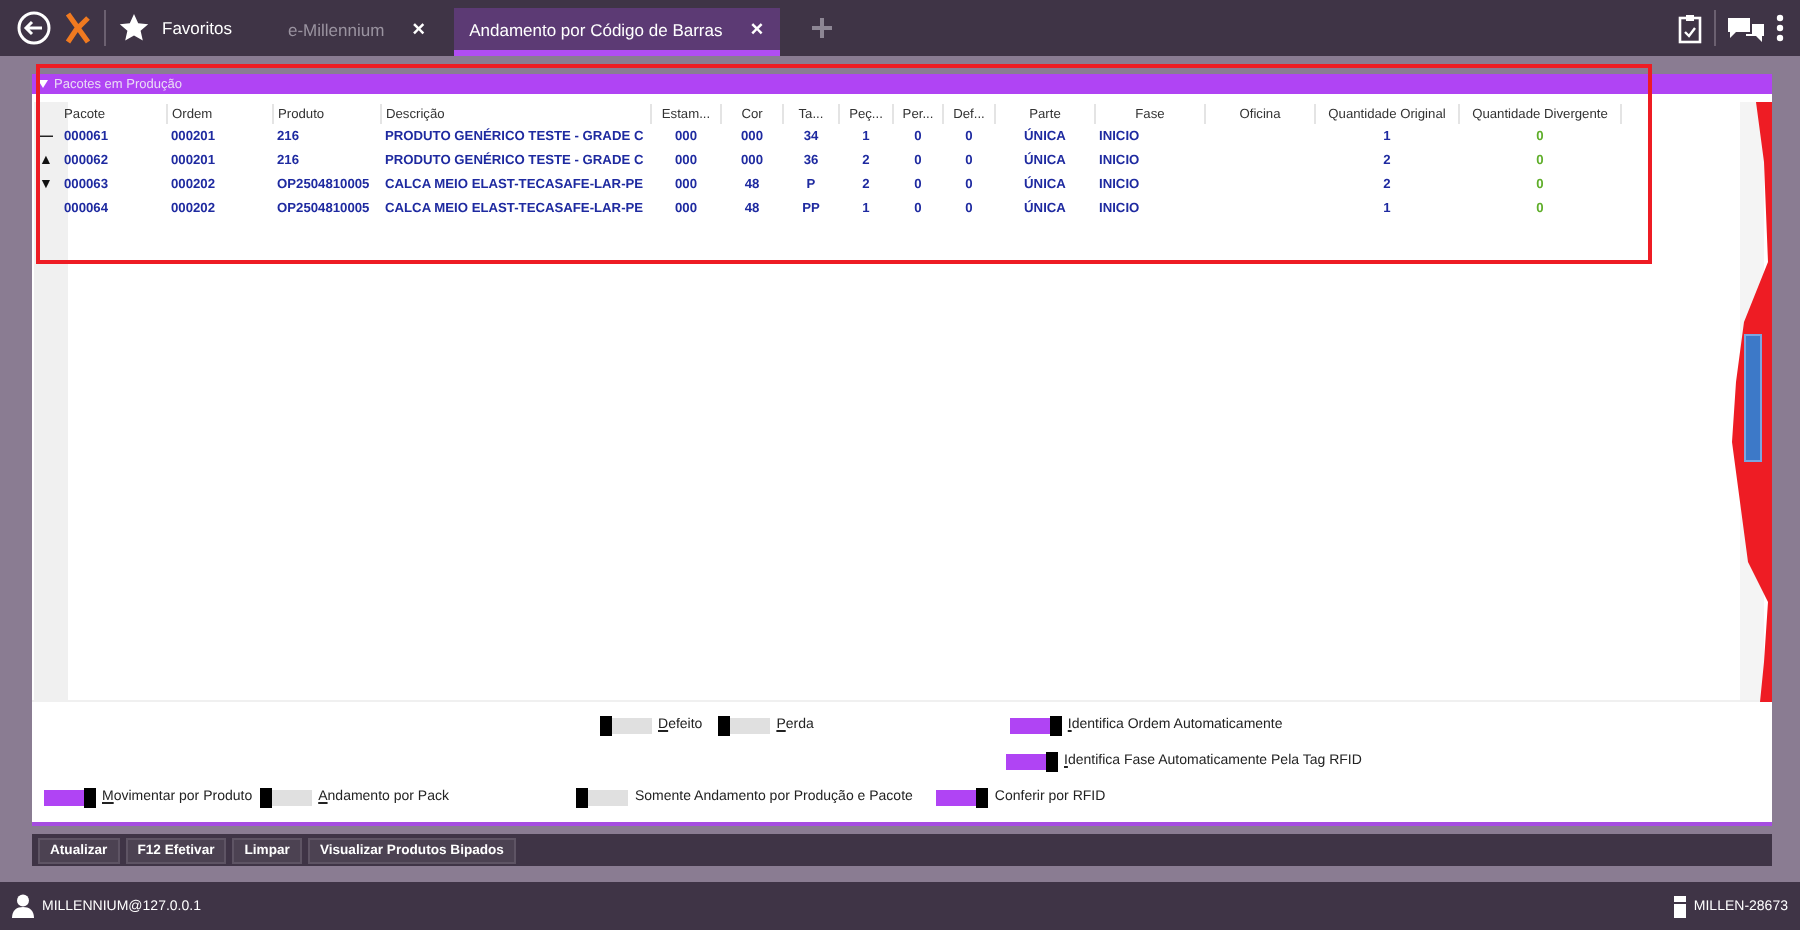  Describe the element at coordinates (1679, 906) in the screenshot. I see `computer-icon` at that location.